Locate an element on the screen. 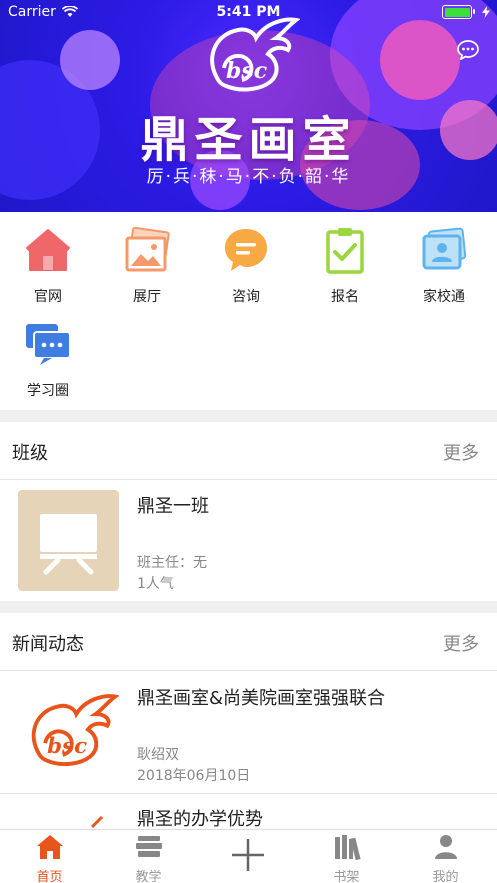 The image size is (497, 883). class-section-title: 班级 is located at coordinates (30, 453).